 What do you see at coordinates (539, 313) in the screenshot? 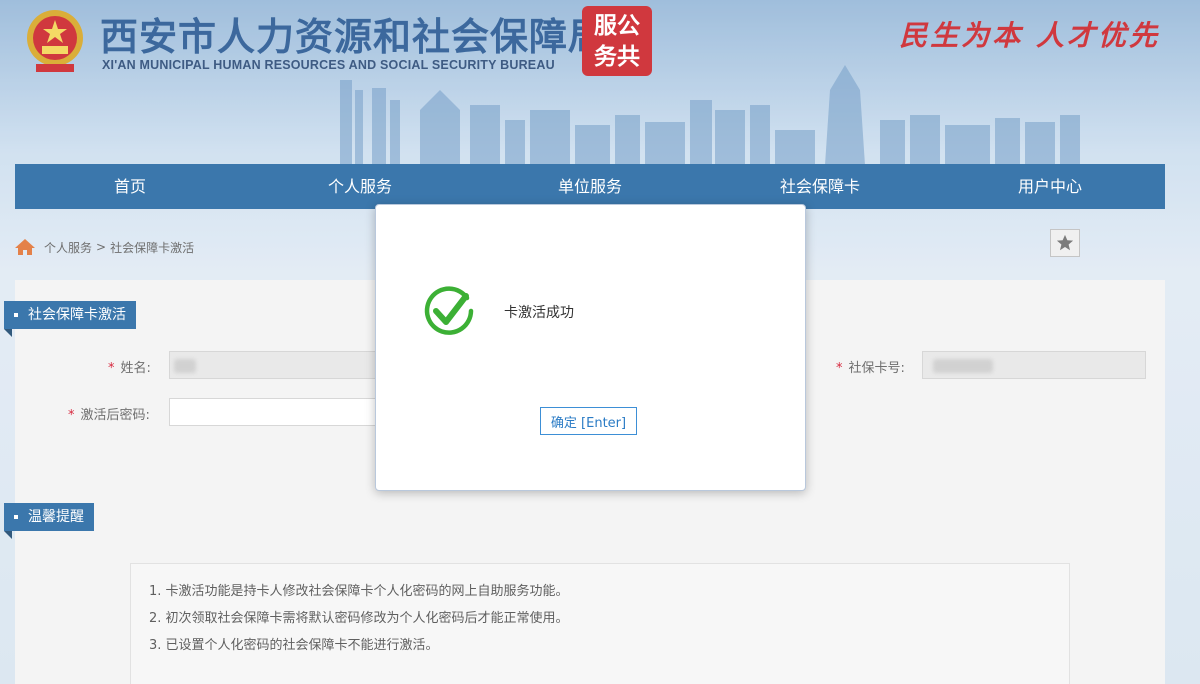
I see `dialog-message: 卡激活成功` at bounding box center [539, 313].